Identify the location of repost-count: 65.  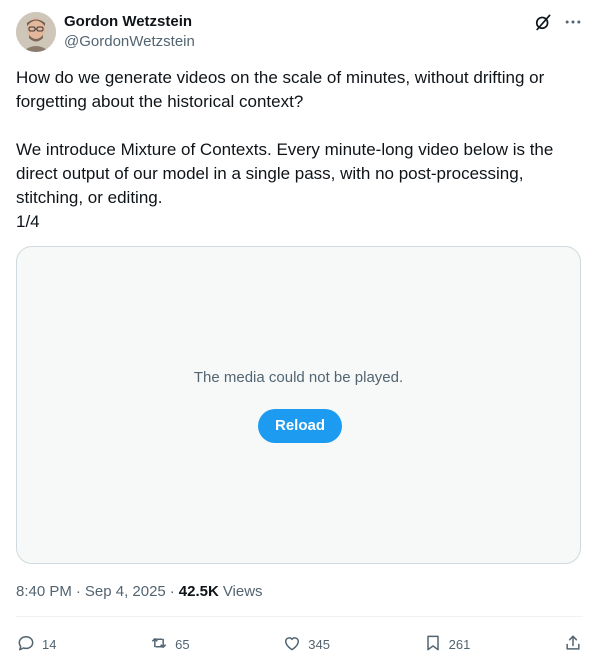
(182, 644).